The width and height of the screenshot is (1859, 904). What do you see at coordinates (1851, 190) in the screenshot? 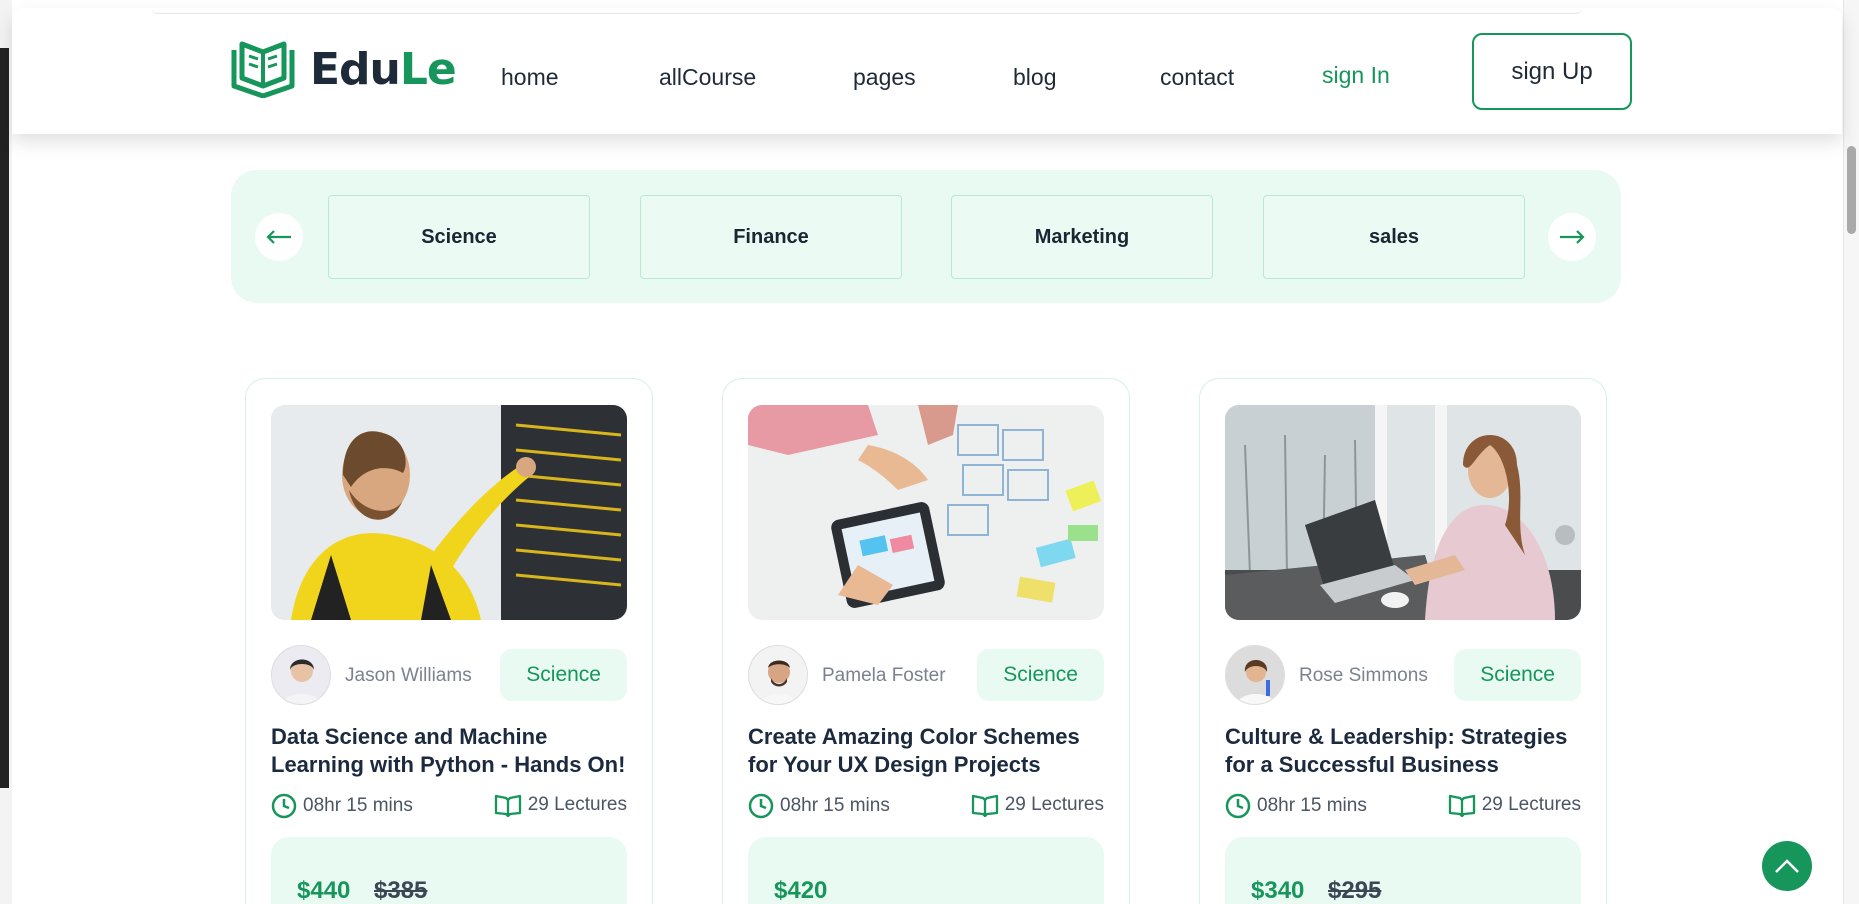
I see `scrollbar-thumb` at bounding box center [1851, 190].